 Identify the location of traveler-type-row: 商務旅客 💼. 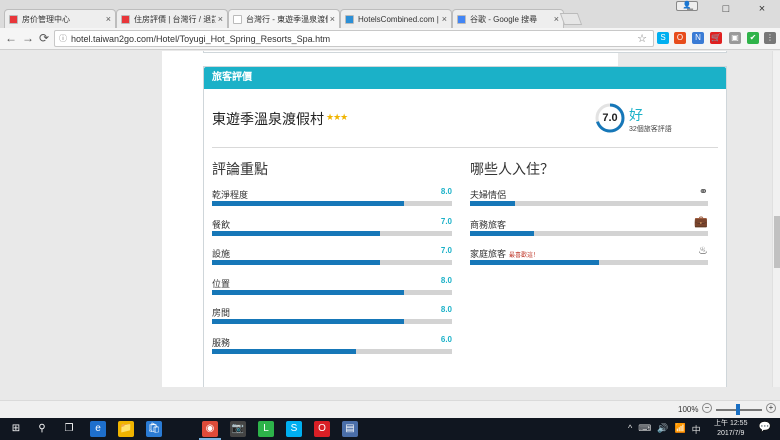
(589, 229).